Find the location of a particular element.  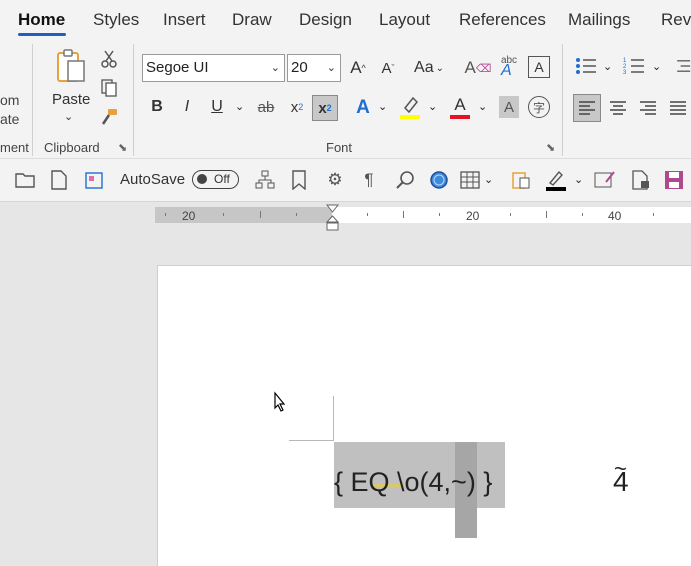

tab-review: Revi is located at coordinates (676, 20).